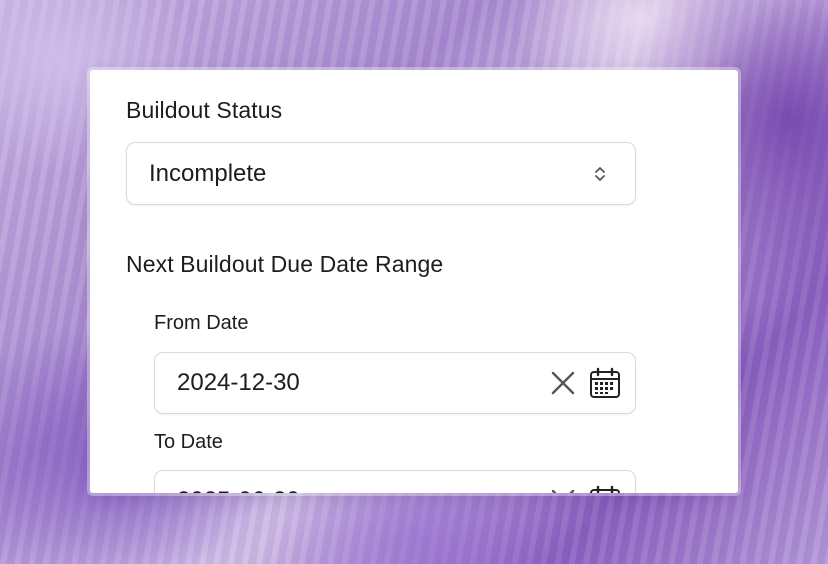 The height and width of the screenshot is (564, 828). I want to click on from-date-value: 2024-12-30, so click(238, 382).